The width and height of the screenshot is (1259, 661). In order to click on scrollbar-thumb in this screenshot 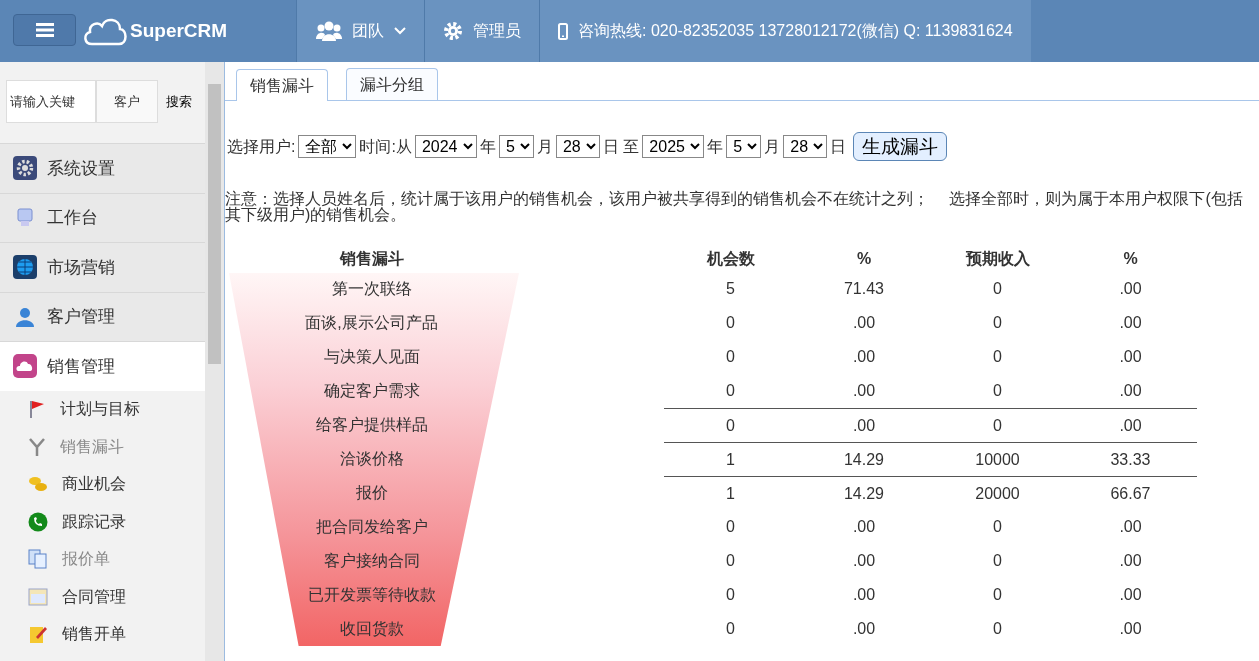, I will do `click(214, 224)`.